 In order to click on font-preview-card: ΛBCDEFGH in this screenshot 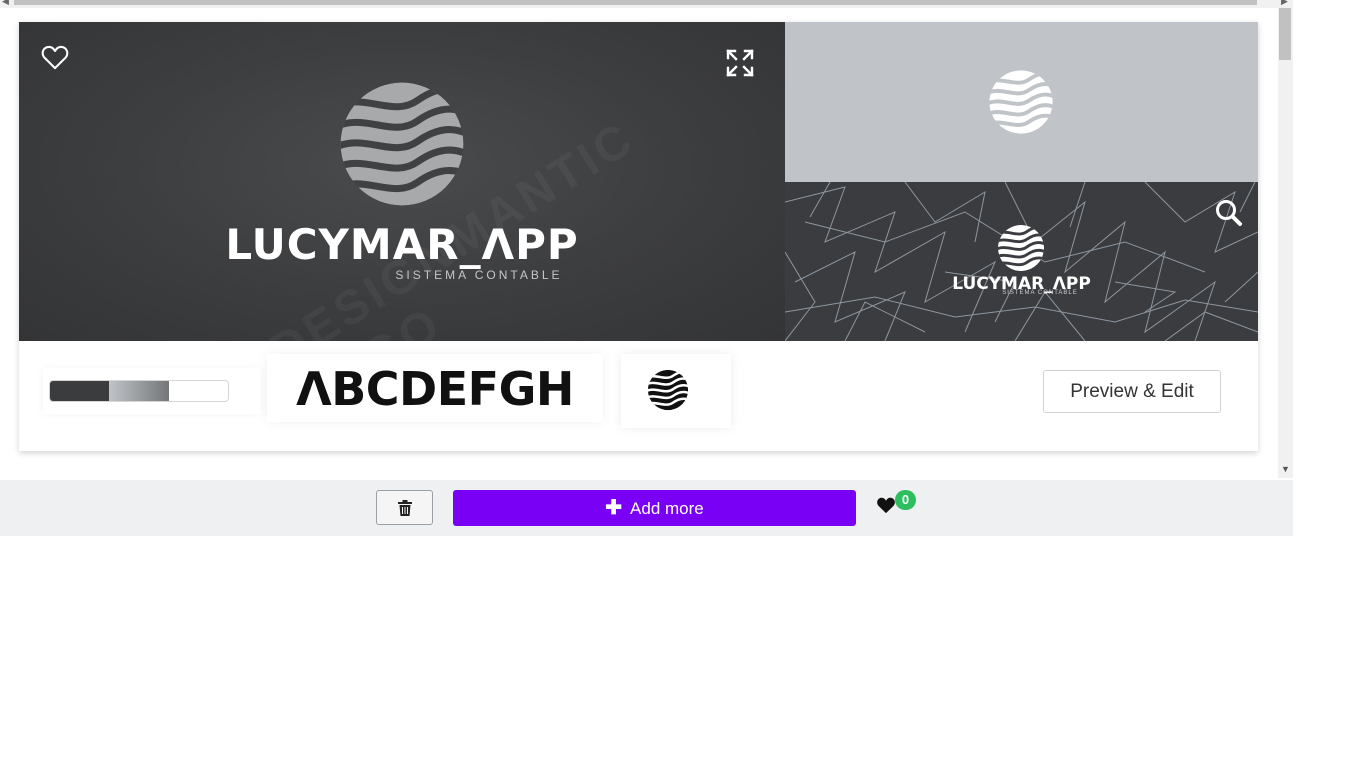, I will do `click(435, 388)`.